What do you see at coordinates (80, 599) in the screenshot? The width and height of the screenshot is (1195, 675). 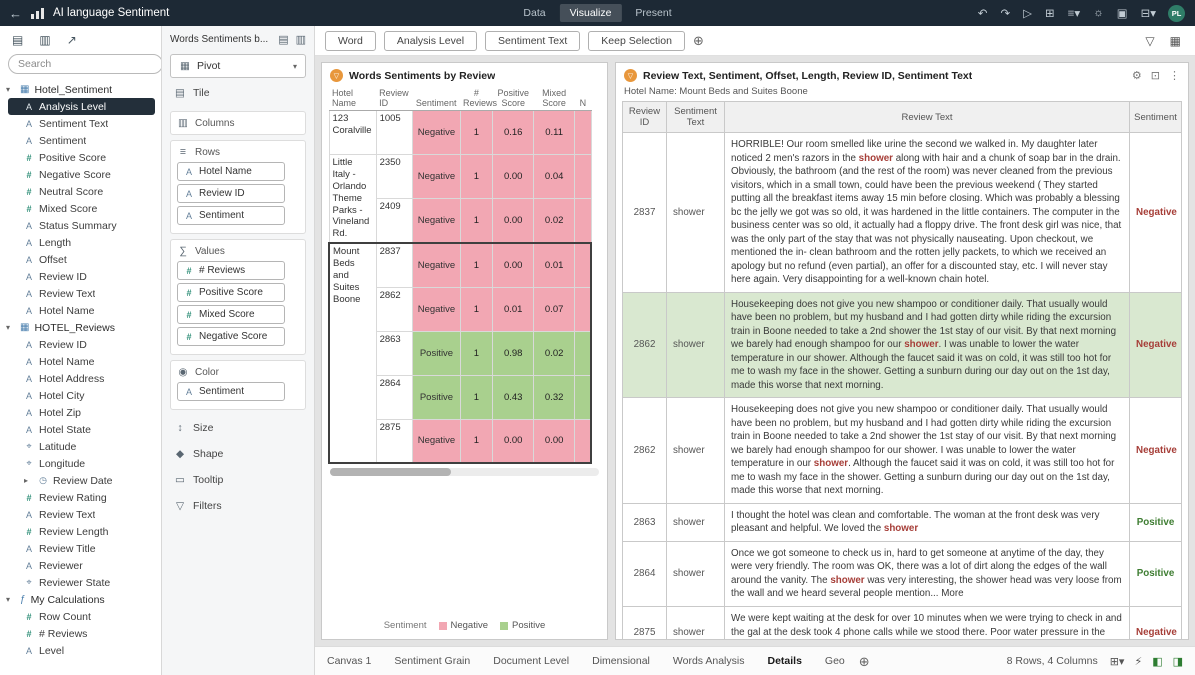 I see `dataset-my-calculations: ▾ ƒ My Calculations` at bounding box center [80, 599].